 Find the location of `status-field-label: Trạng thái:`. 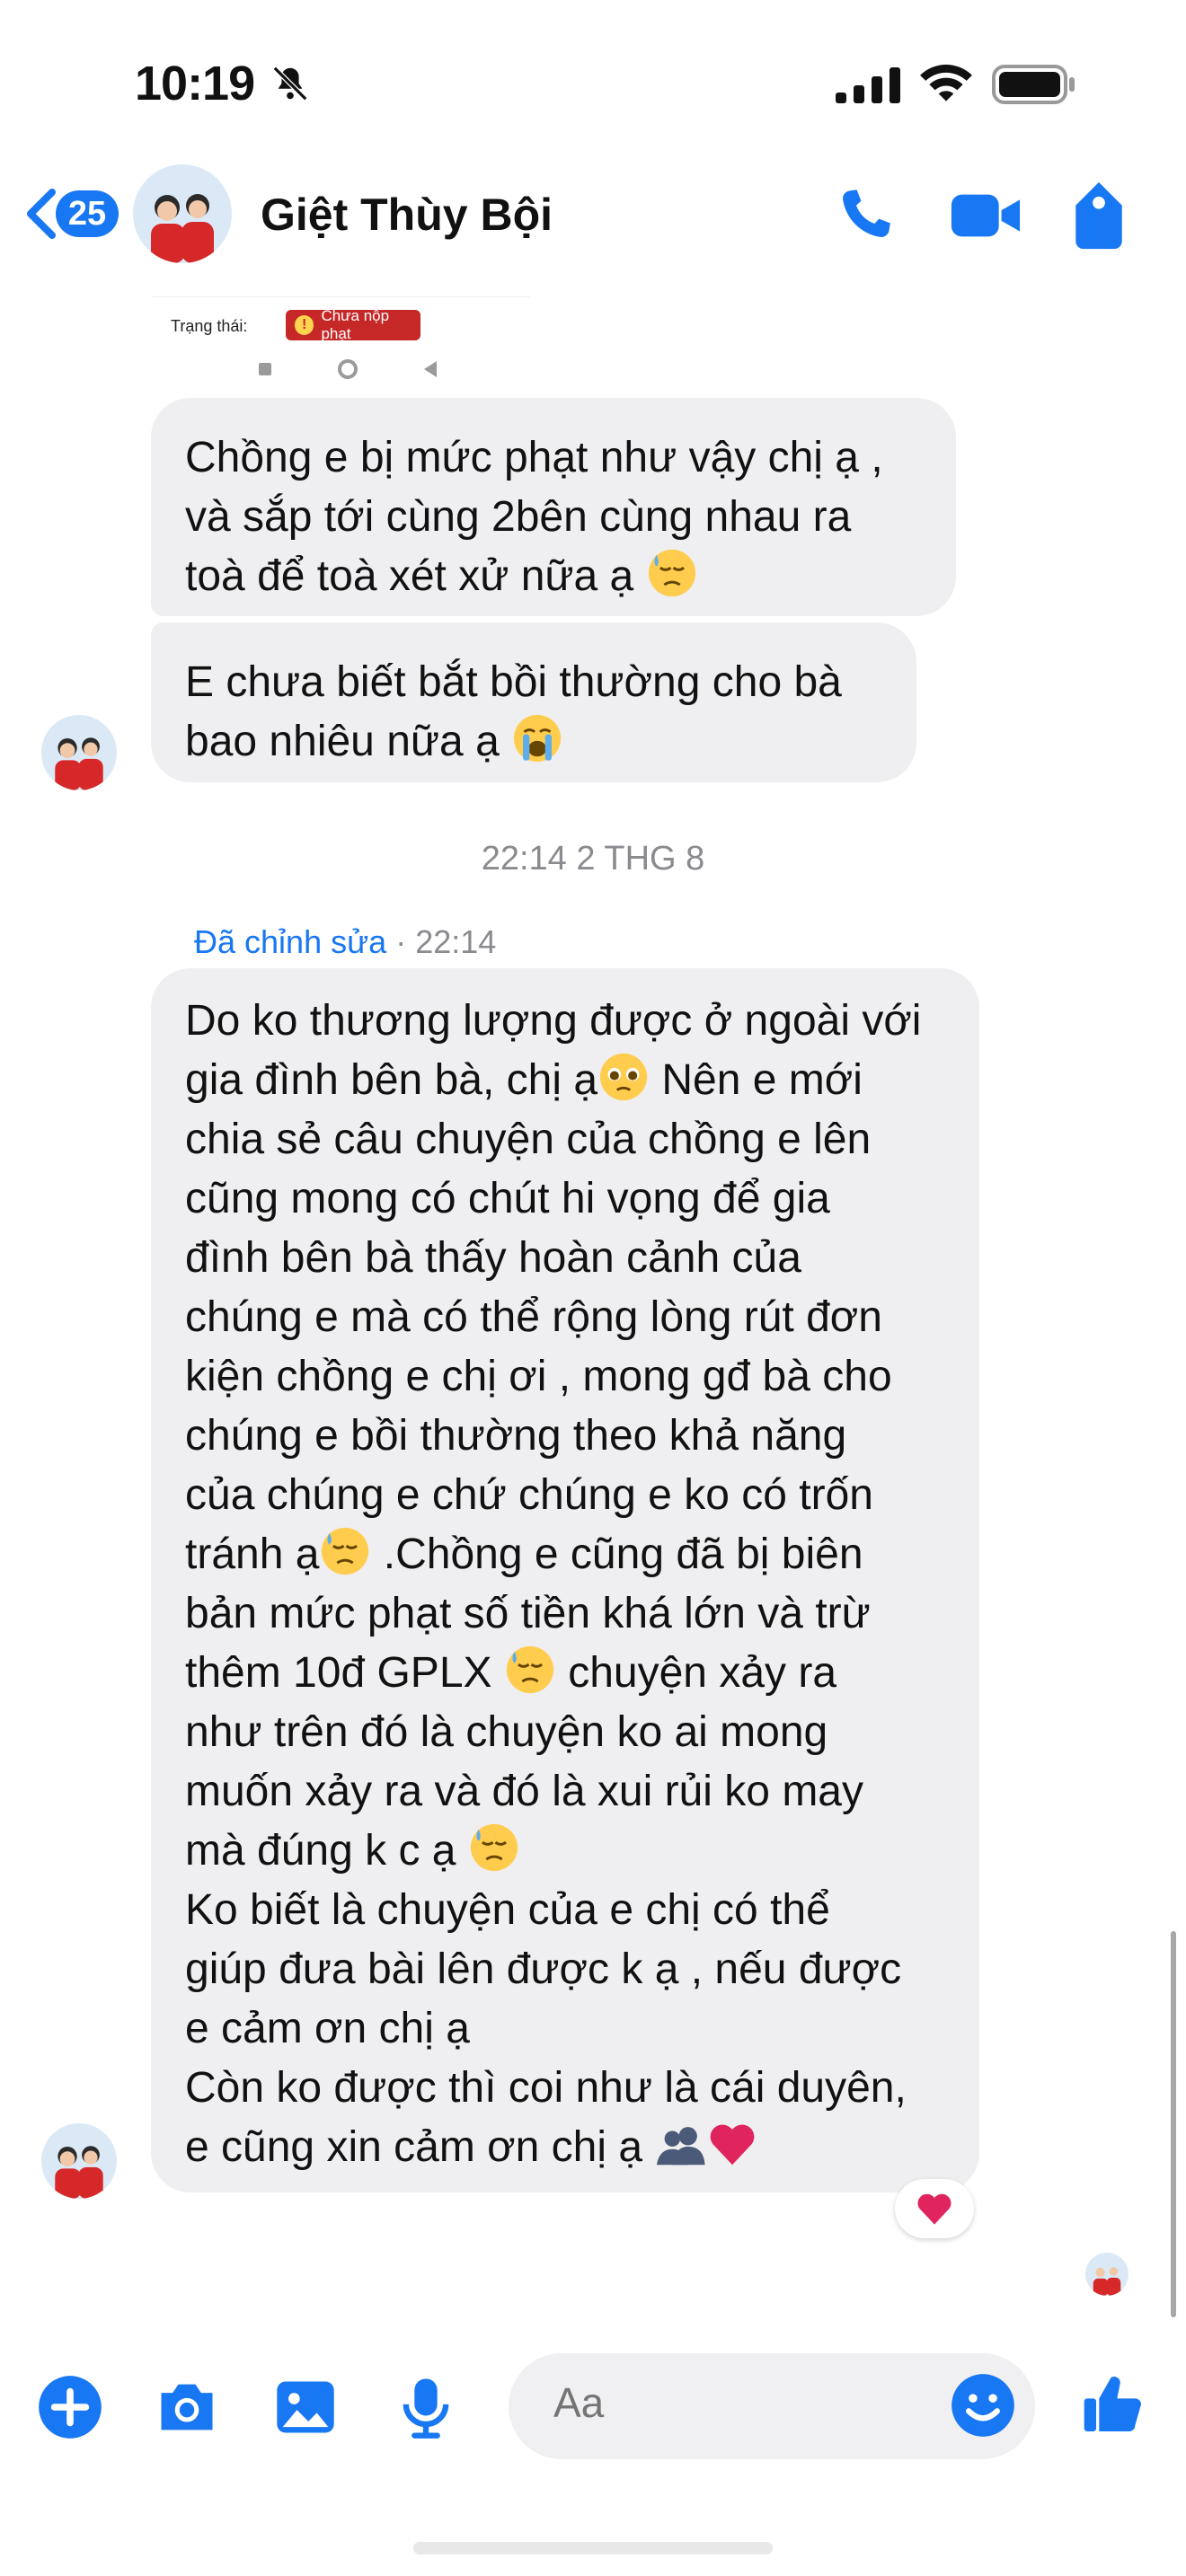

status-field-label: Trạng thái: is located at coordinates (209, 326).